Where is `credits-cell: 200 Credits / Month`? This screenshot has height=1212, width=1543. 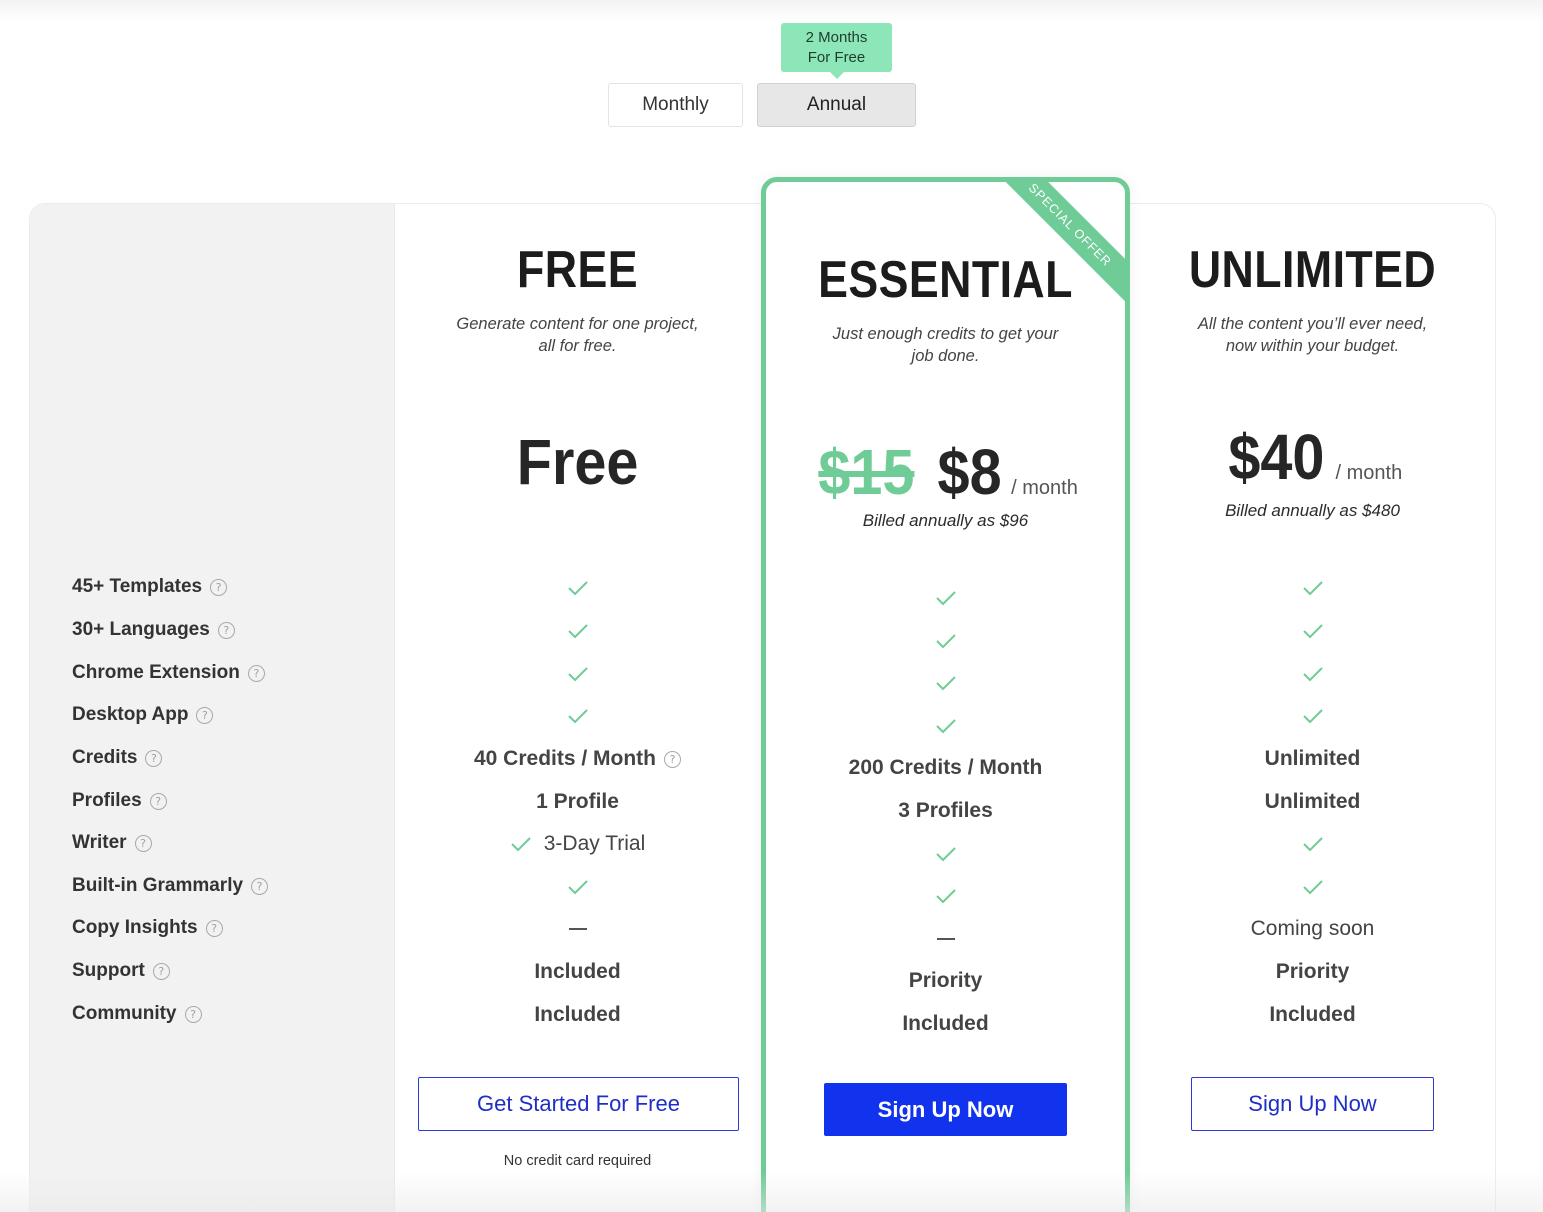 credits-cell: 200 Credits / Month is located at coordinates (945, 767).